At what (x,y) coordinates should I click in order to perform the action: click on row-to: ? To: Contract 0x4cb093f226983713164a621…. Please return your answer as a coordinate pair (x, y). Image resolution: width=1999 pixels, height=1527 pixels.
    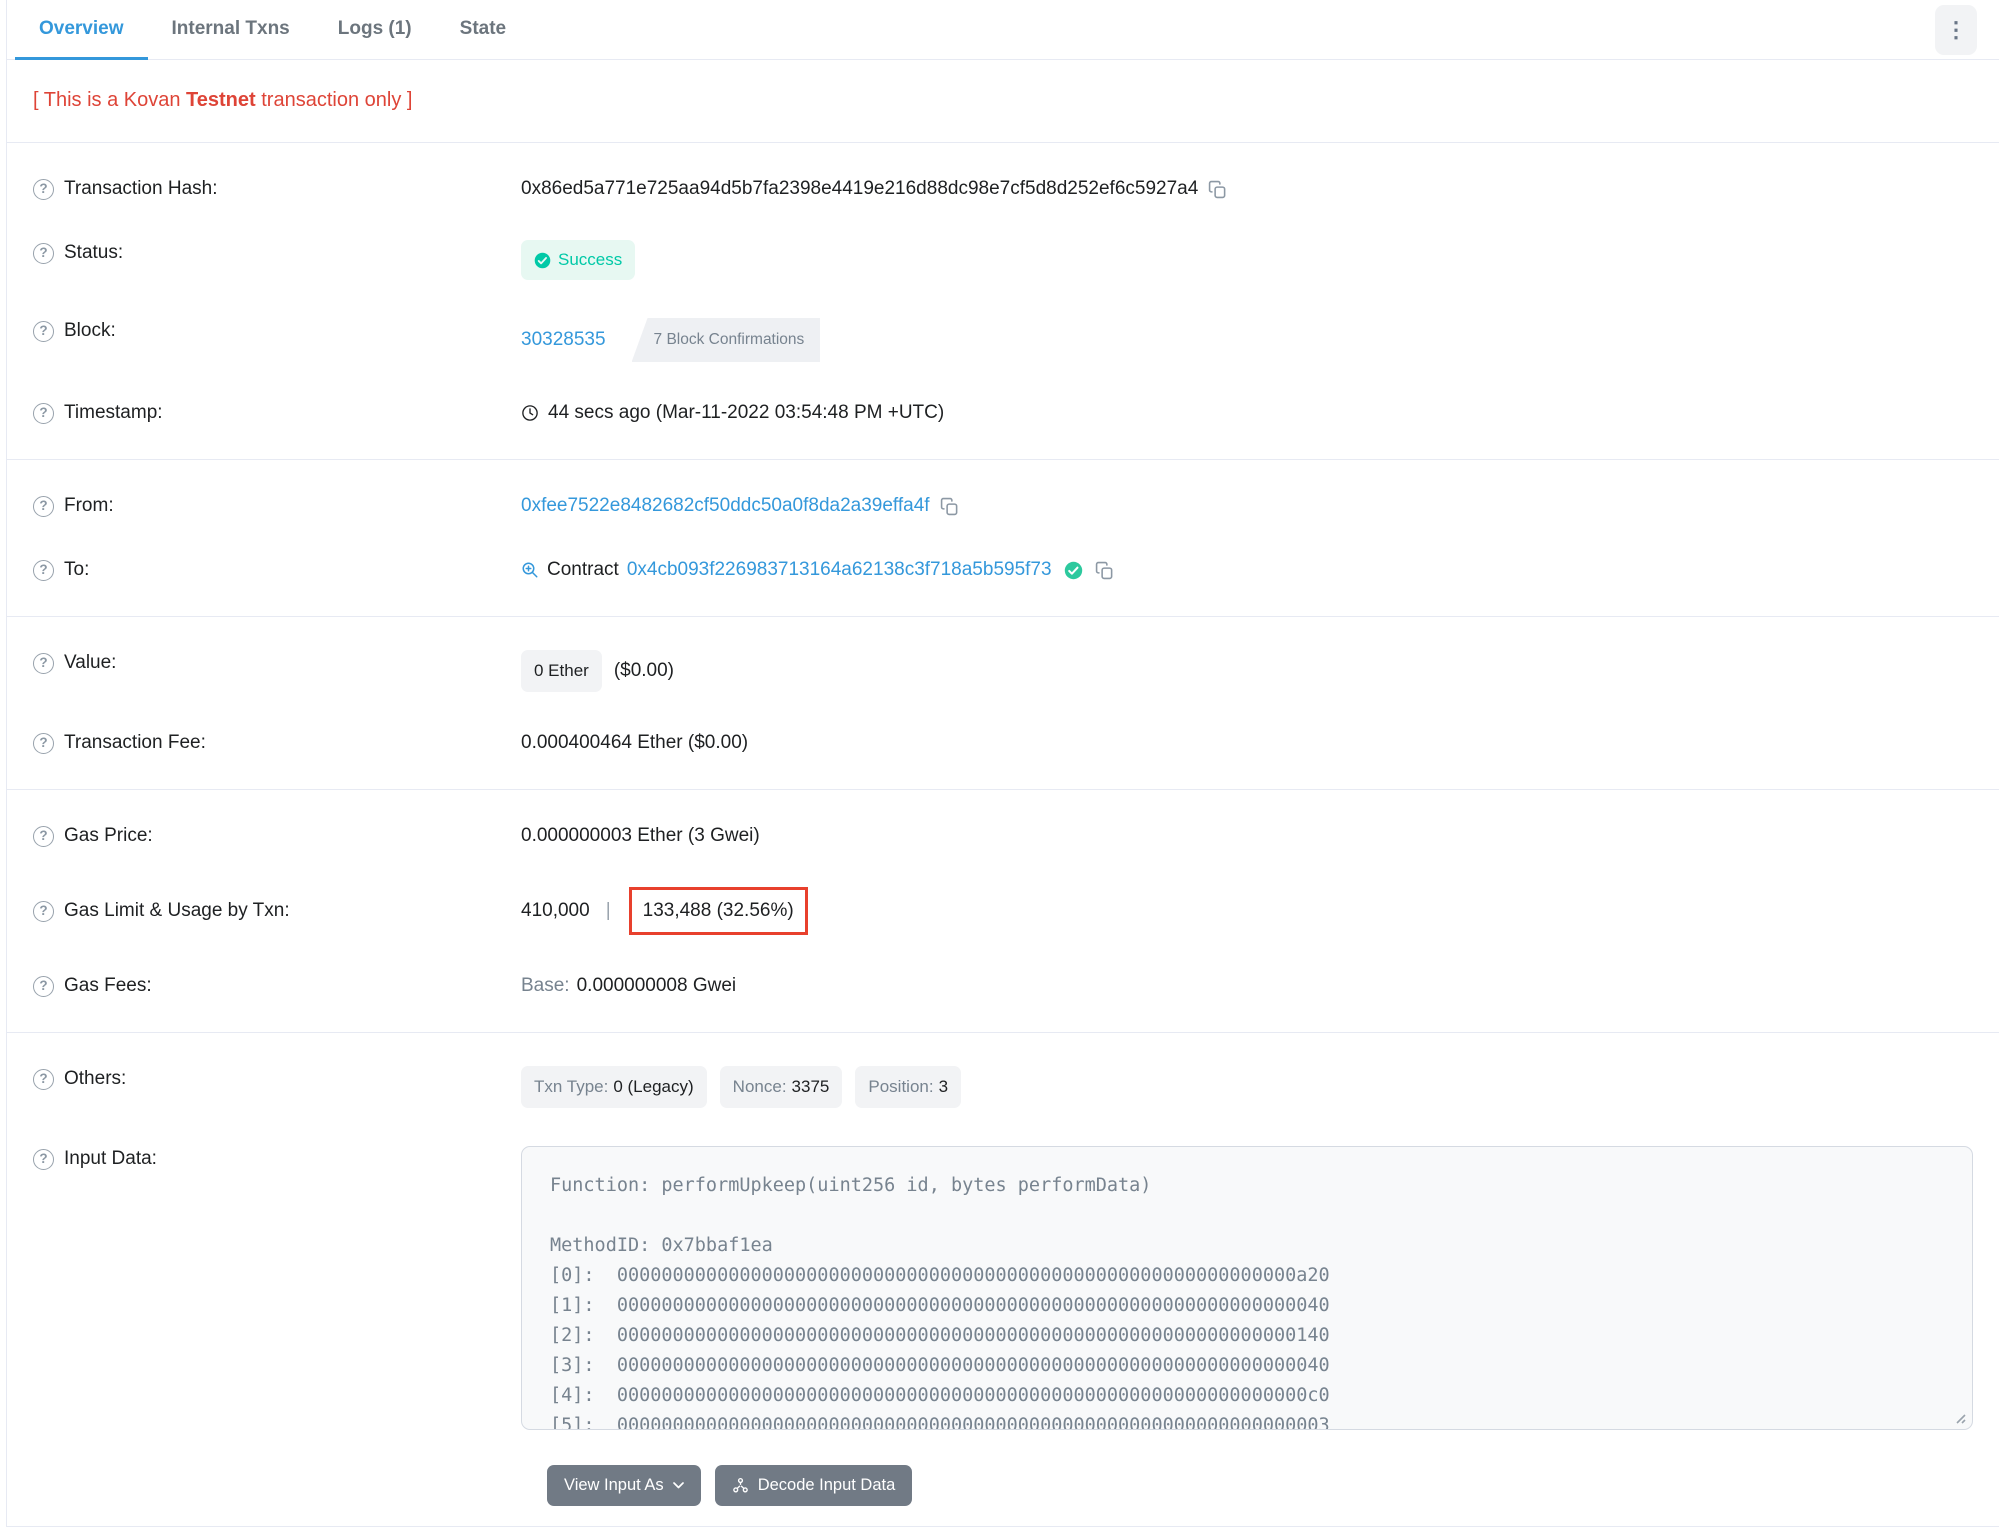
    Looking at the image, I should click on (1003, 570).